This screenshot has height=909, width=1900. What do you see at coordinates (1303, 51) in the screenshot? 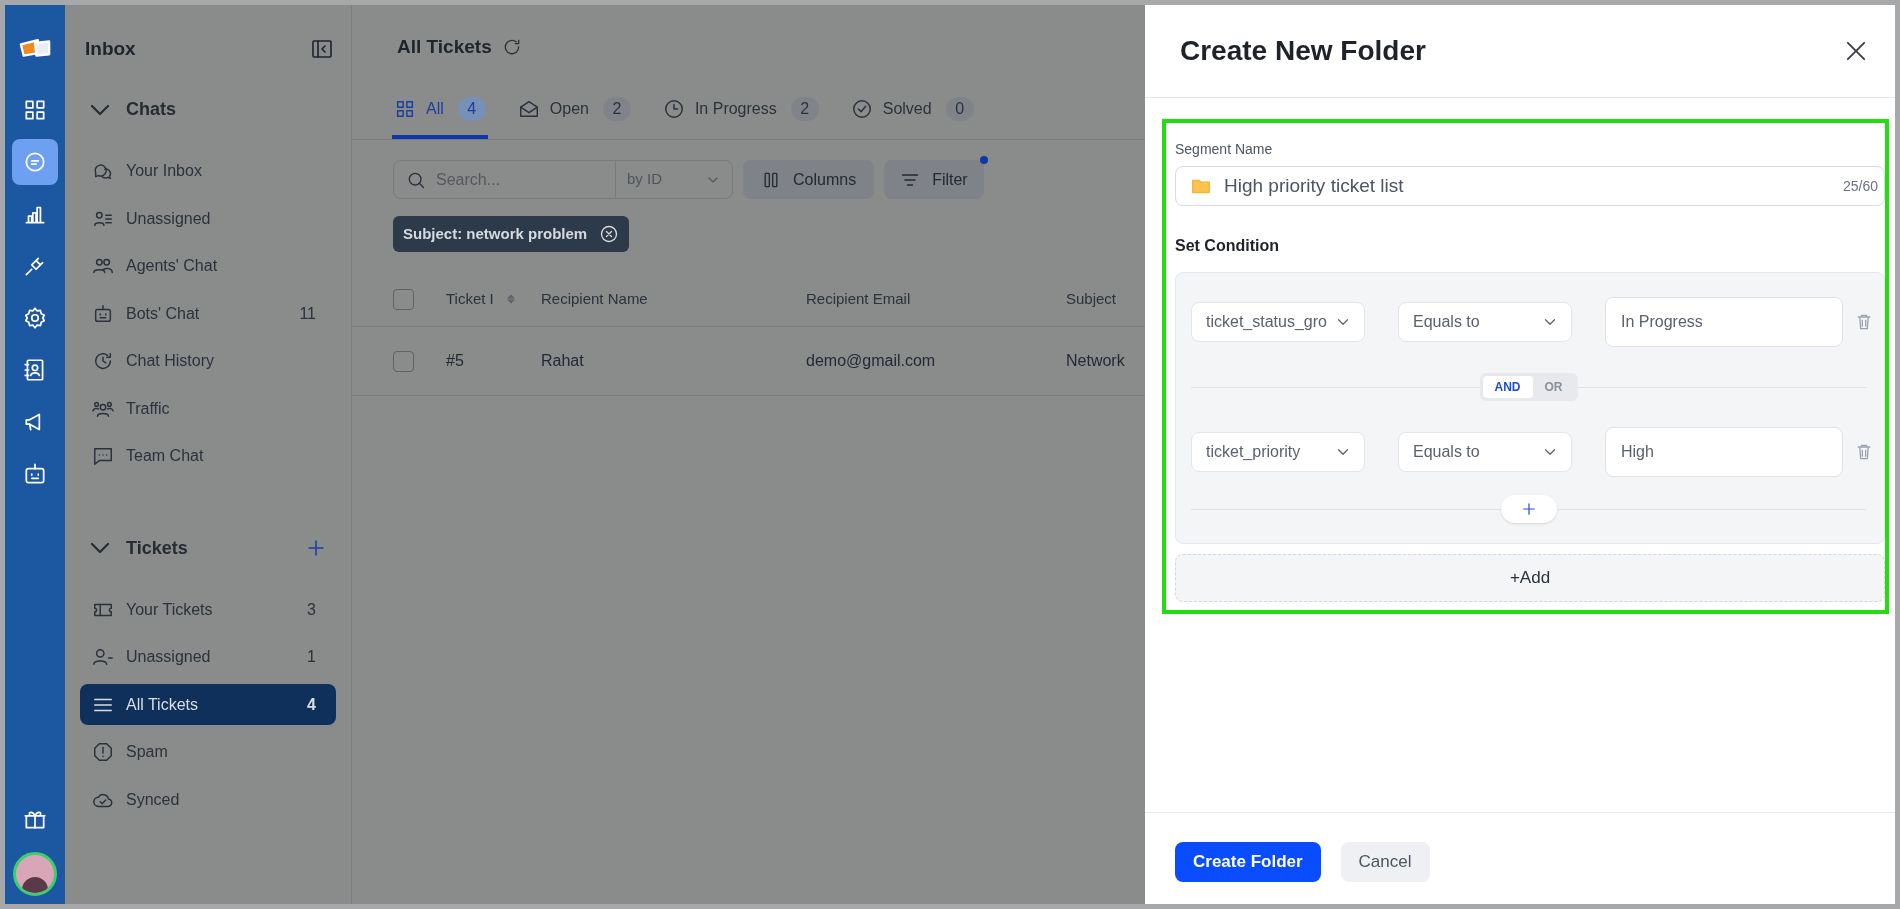
I see `dialog-title: Create New Folder` at bounding box center [1303, 51].